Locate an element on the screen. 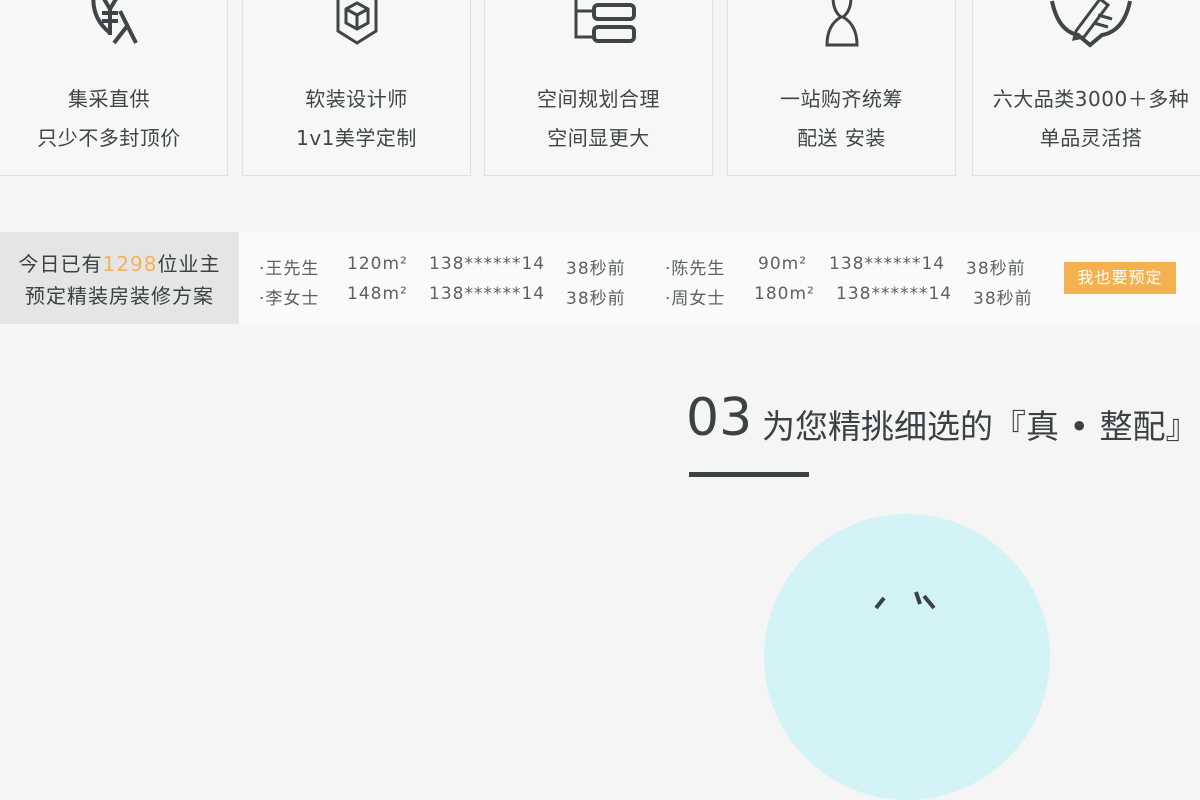 The image size is (1200, 800). money-person-icon is located at coordinates (114, 22).